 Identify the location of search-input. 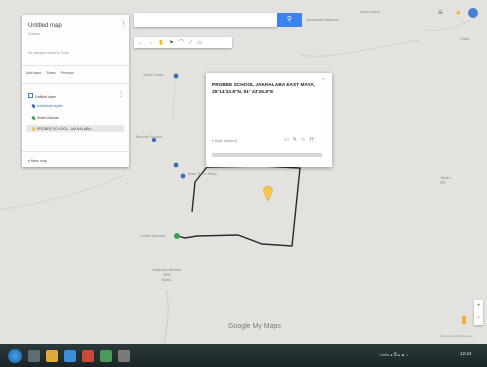
(205, 20).